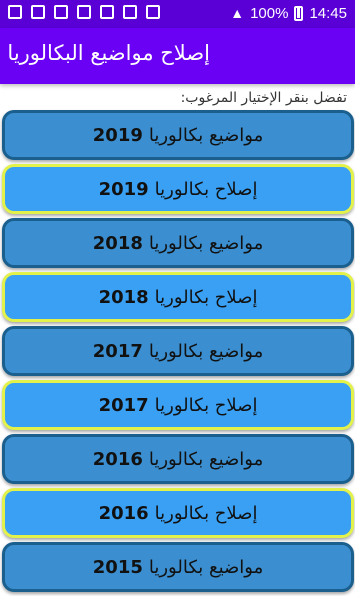 The width and height of the screenshot is (355, 596). Describe the element at coordinates (108, 53) in the screenshot. I see `app-title: إصلاح مواضيع البكالوريا` at that location.